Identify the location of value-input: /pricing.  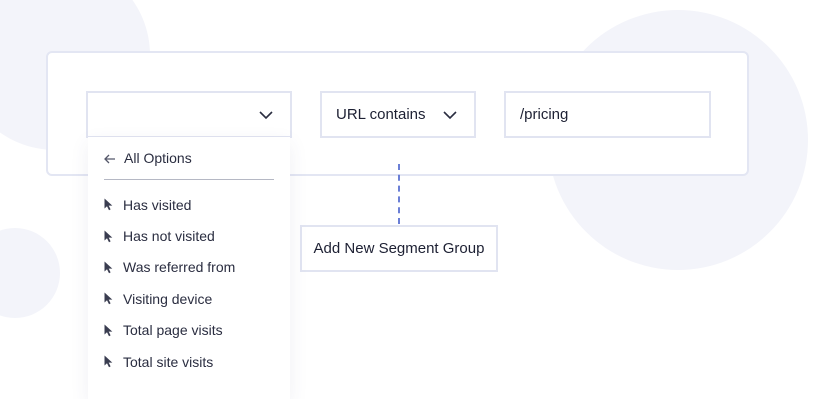
(607, 114).